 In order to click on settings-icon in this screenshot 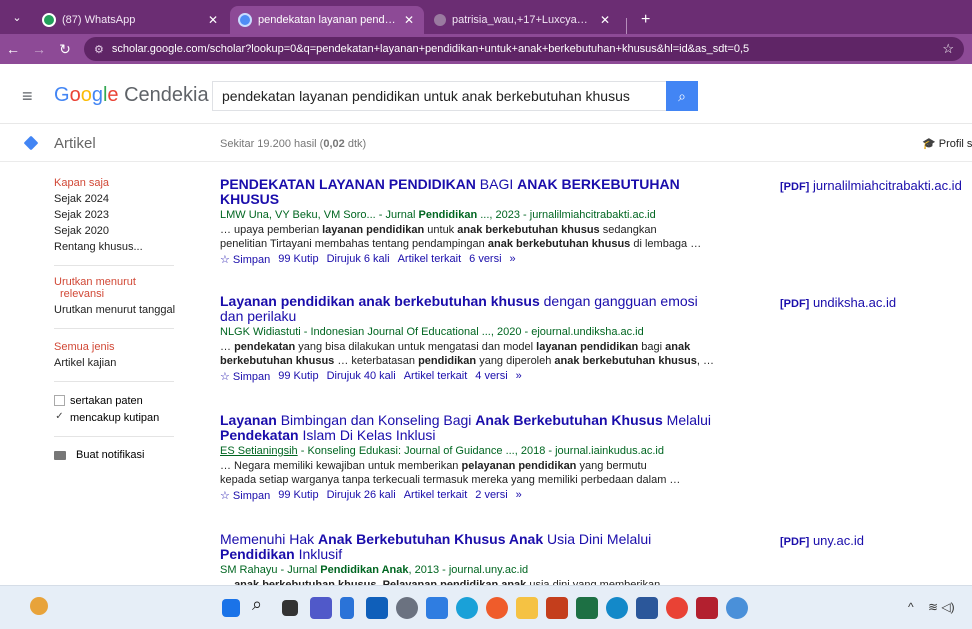, I will do `click(407, 608)`.